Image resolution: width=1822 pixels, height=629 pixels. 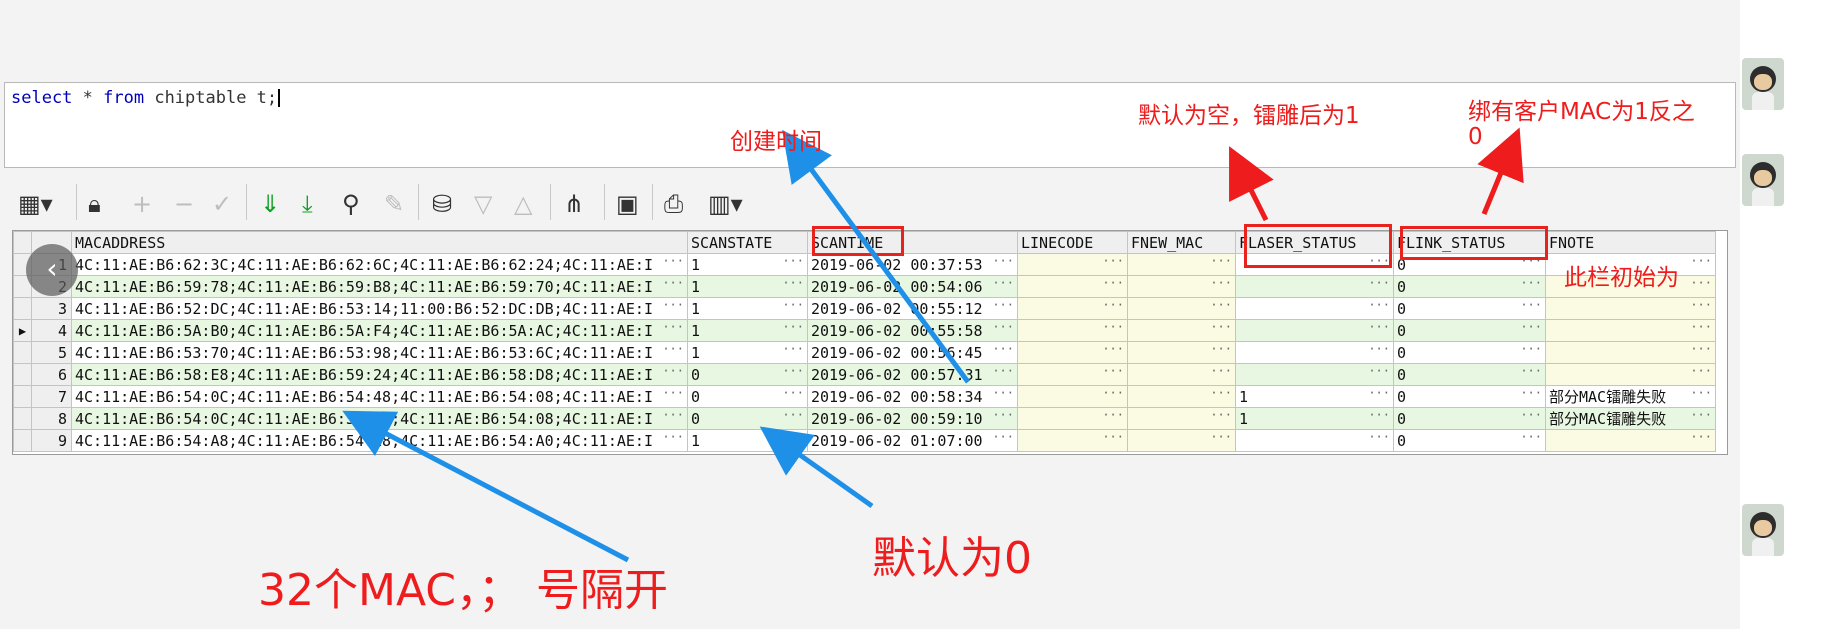 What do you see at coordinates (1475, 137) in the screenshot?
I see `link-default-note-line2: 0` at bounding box center [1475, 137].